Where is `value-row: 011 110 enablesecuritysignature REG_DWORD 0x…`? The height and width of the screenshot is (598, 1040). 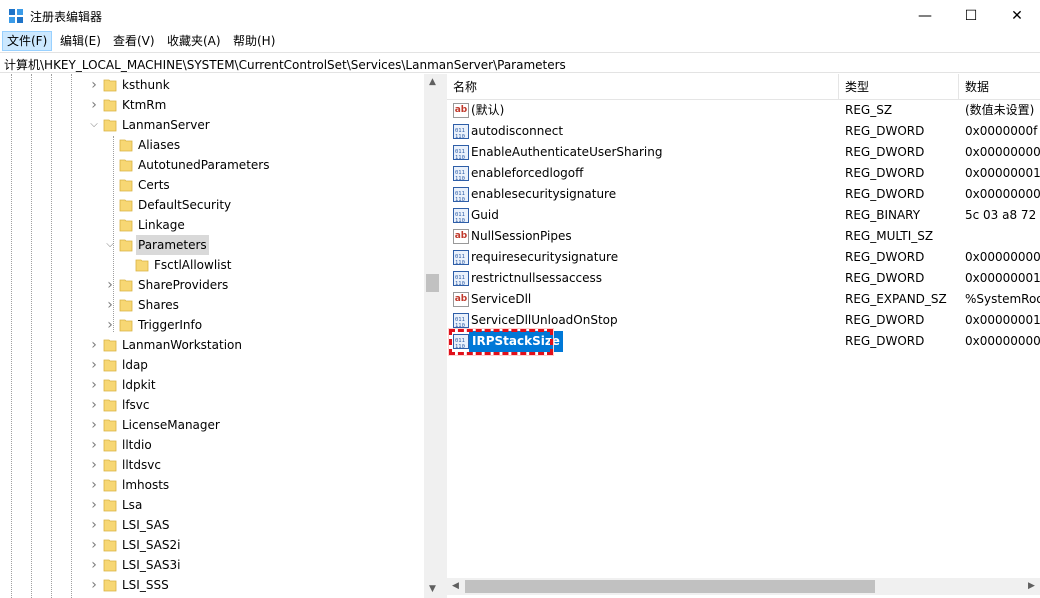 value-row: 011 110 enablesecuritysignature REG_DWORD 0x… is located at coordinates (743, 194).